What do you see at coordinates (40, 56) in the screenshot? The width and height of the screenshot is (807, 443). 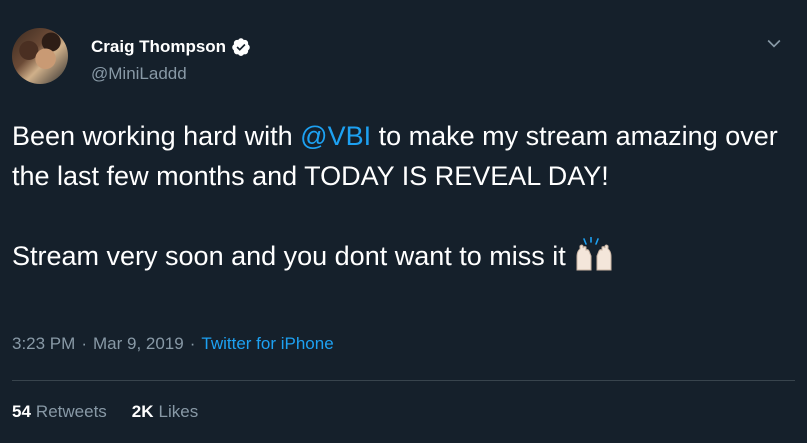 I see `avatar` at bounding box center [40, 56].